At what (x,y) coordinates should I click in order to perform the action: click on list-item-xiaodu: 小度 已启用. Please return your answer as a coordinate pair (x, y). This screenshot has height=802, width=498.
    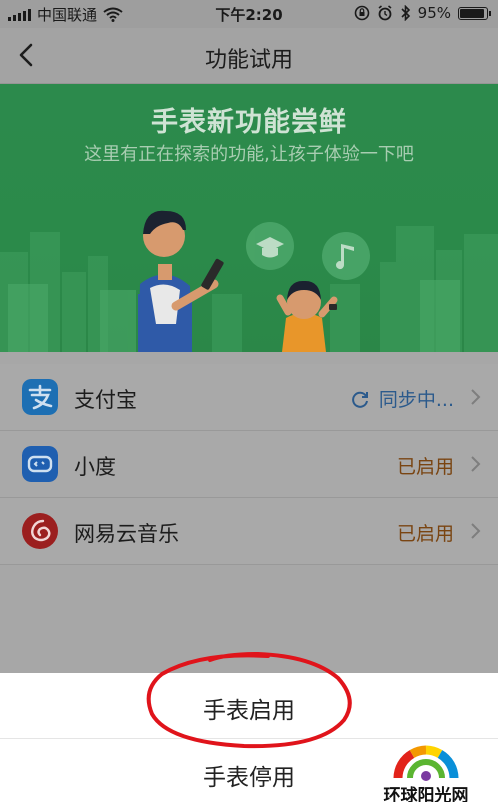
    Looking at the image, I should click on (249, 464).